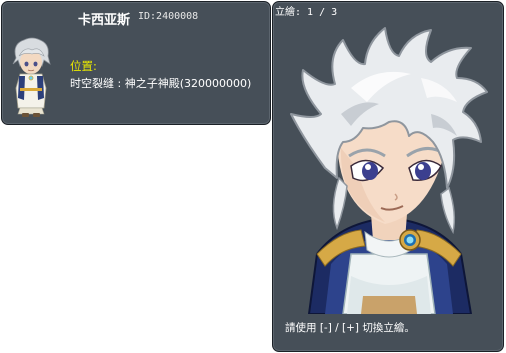 The height and width of the screenshot is (353, 506). Describe the element at coordinates (168, 16) in the screenshot. I see `npc-id: ID:2400008` at that location.